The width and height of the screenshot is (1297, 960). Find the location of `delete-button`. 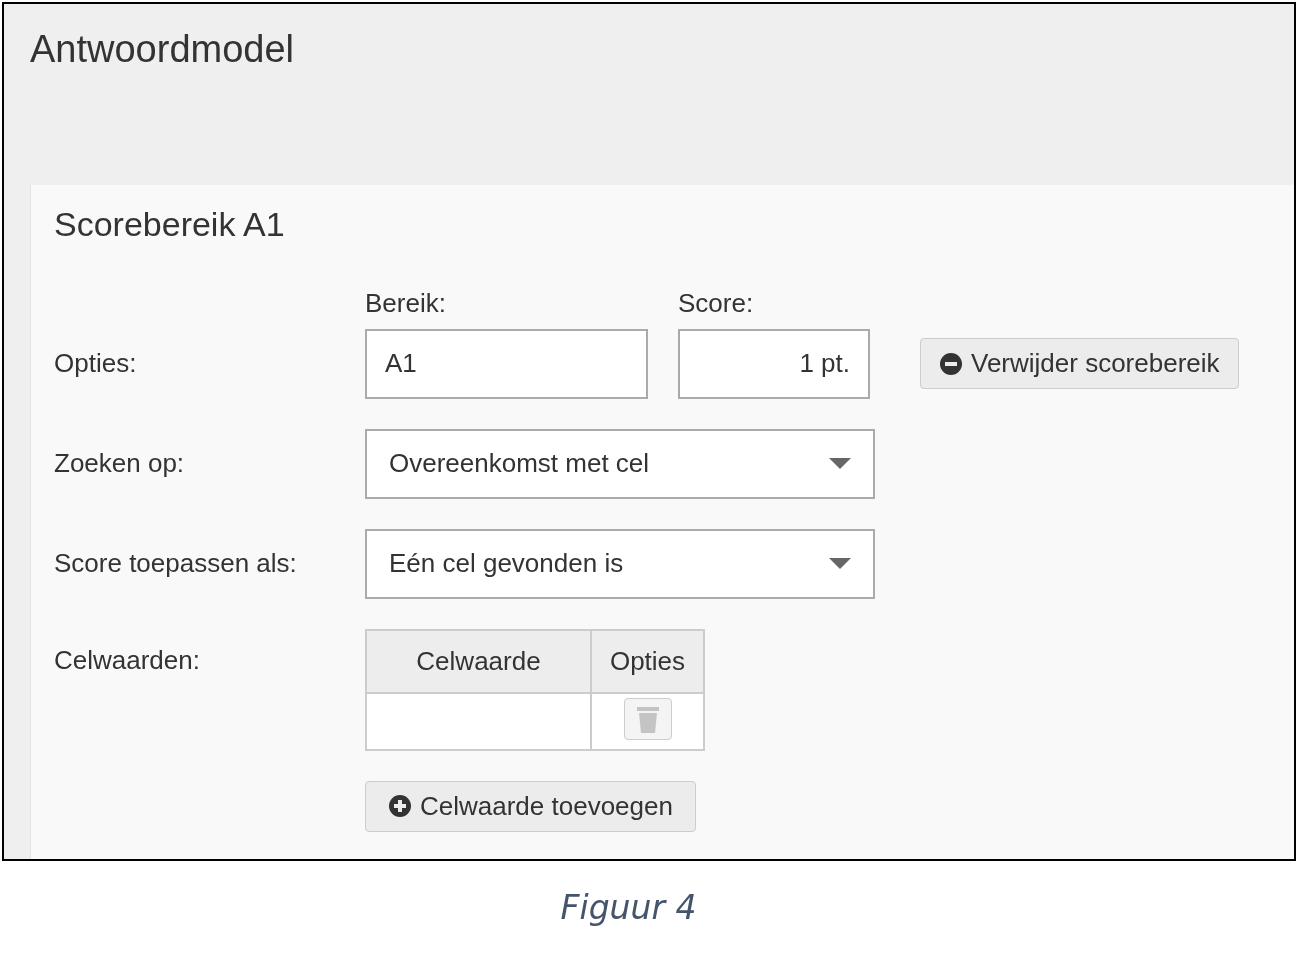

delete-button is located at coordinates (647, 719).